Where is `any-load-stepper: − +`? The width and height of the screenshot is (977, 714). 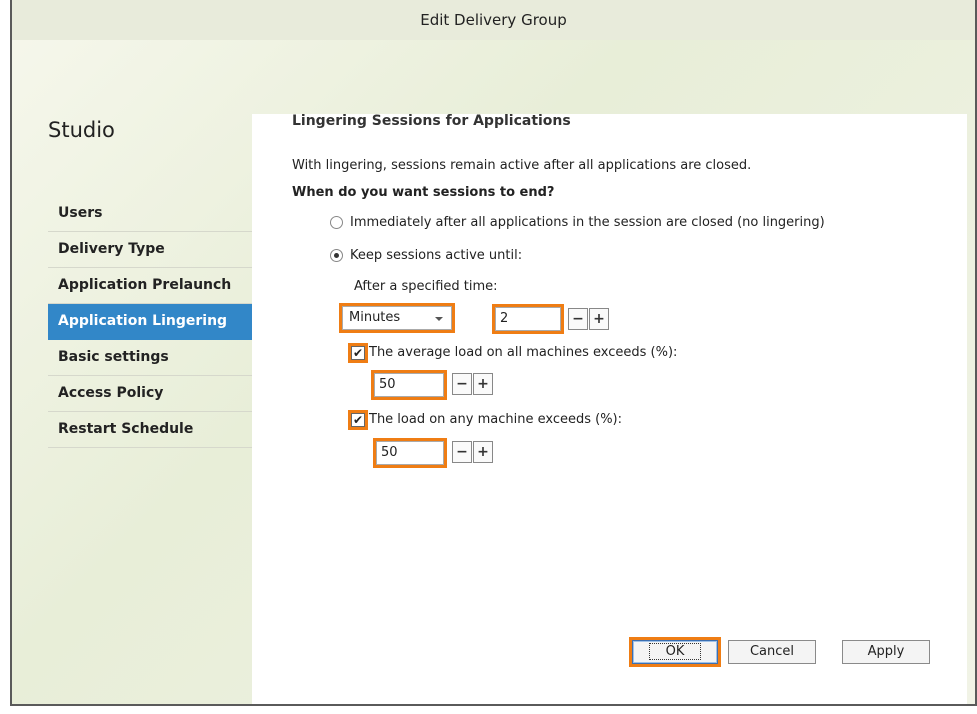 any-load-stepper: − + is located at coordinates (473, 452).